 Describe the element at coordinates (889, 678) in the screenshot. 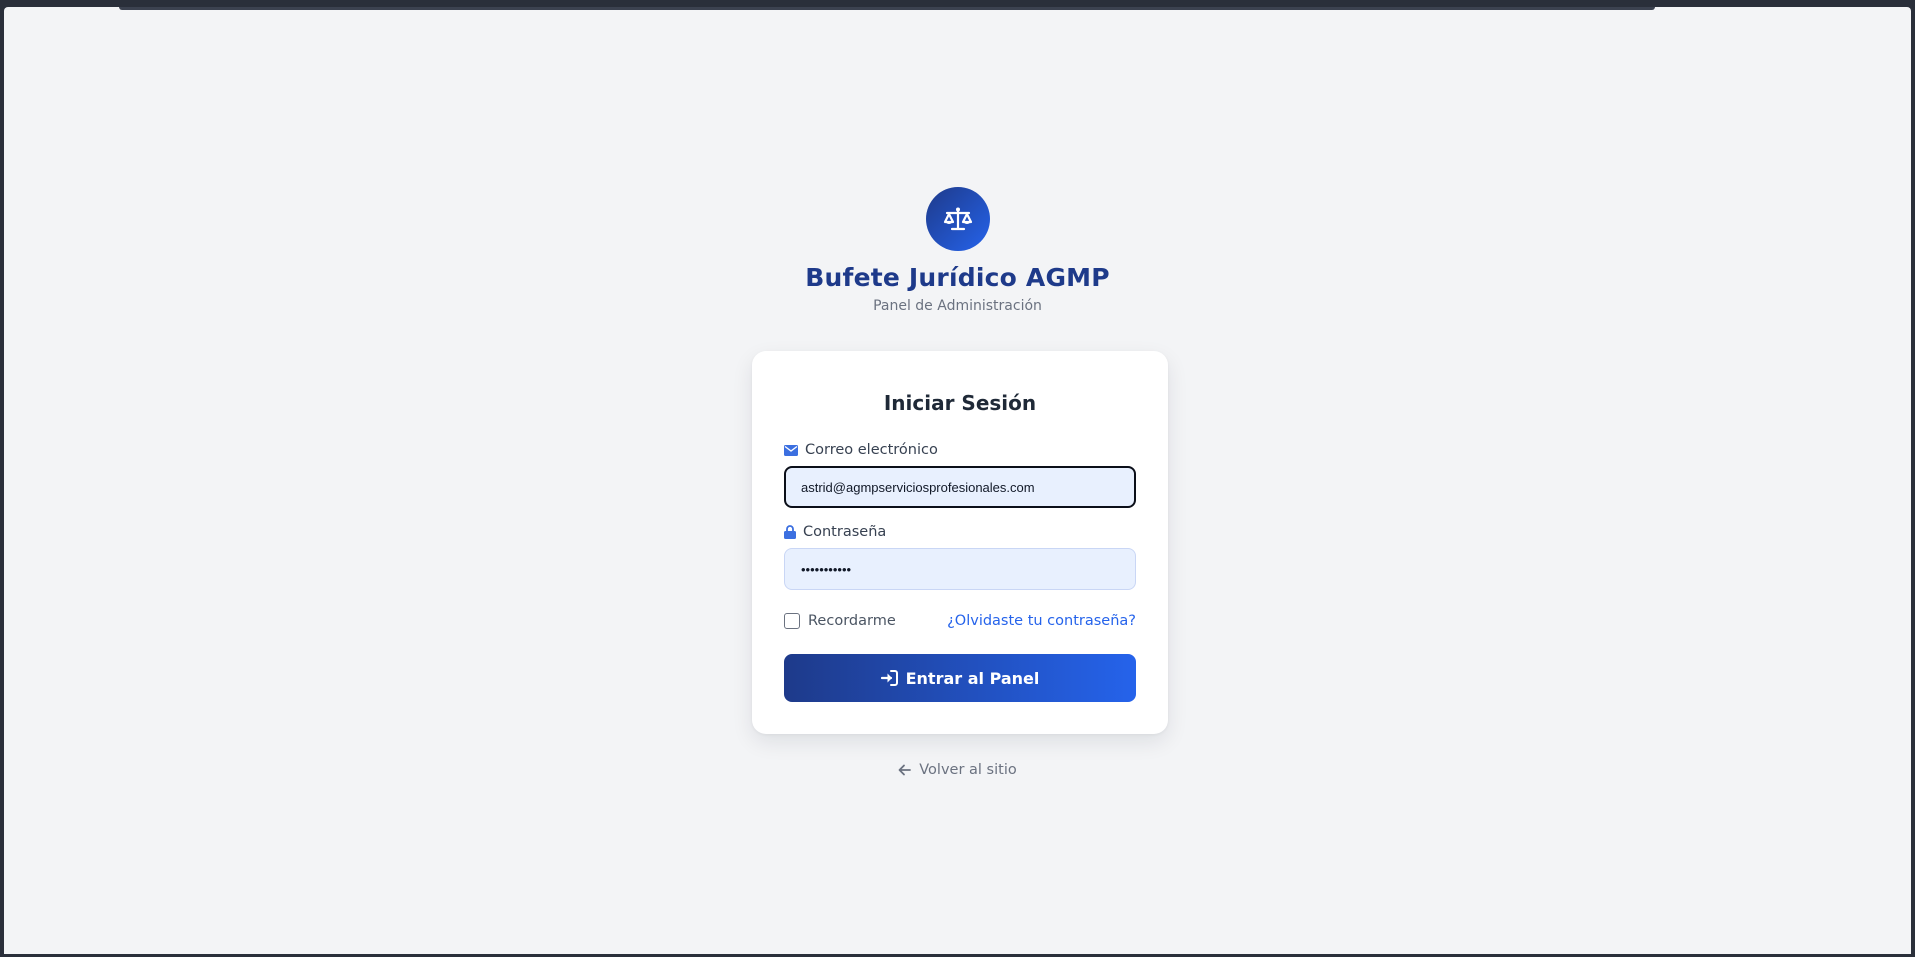

I see `sign-in-icon` at that location.